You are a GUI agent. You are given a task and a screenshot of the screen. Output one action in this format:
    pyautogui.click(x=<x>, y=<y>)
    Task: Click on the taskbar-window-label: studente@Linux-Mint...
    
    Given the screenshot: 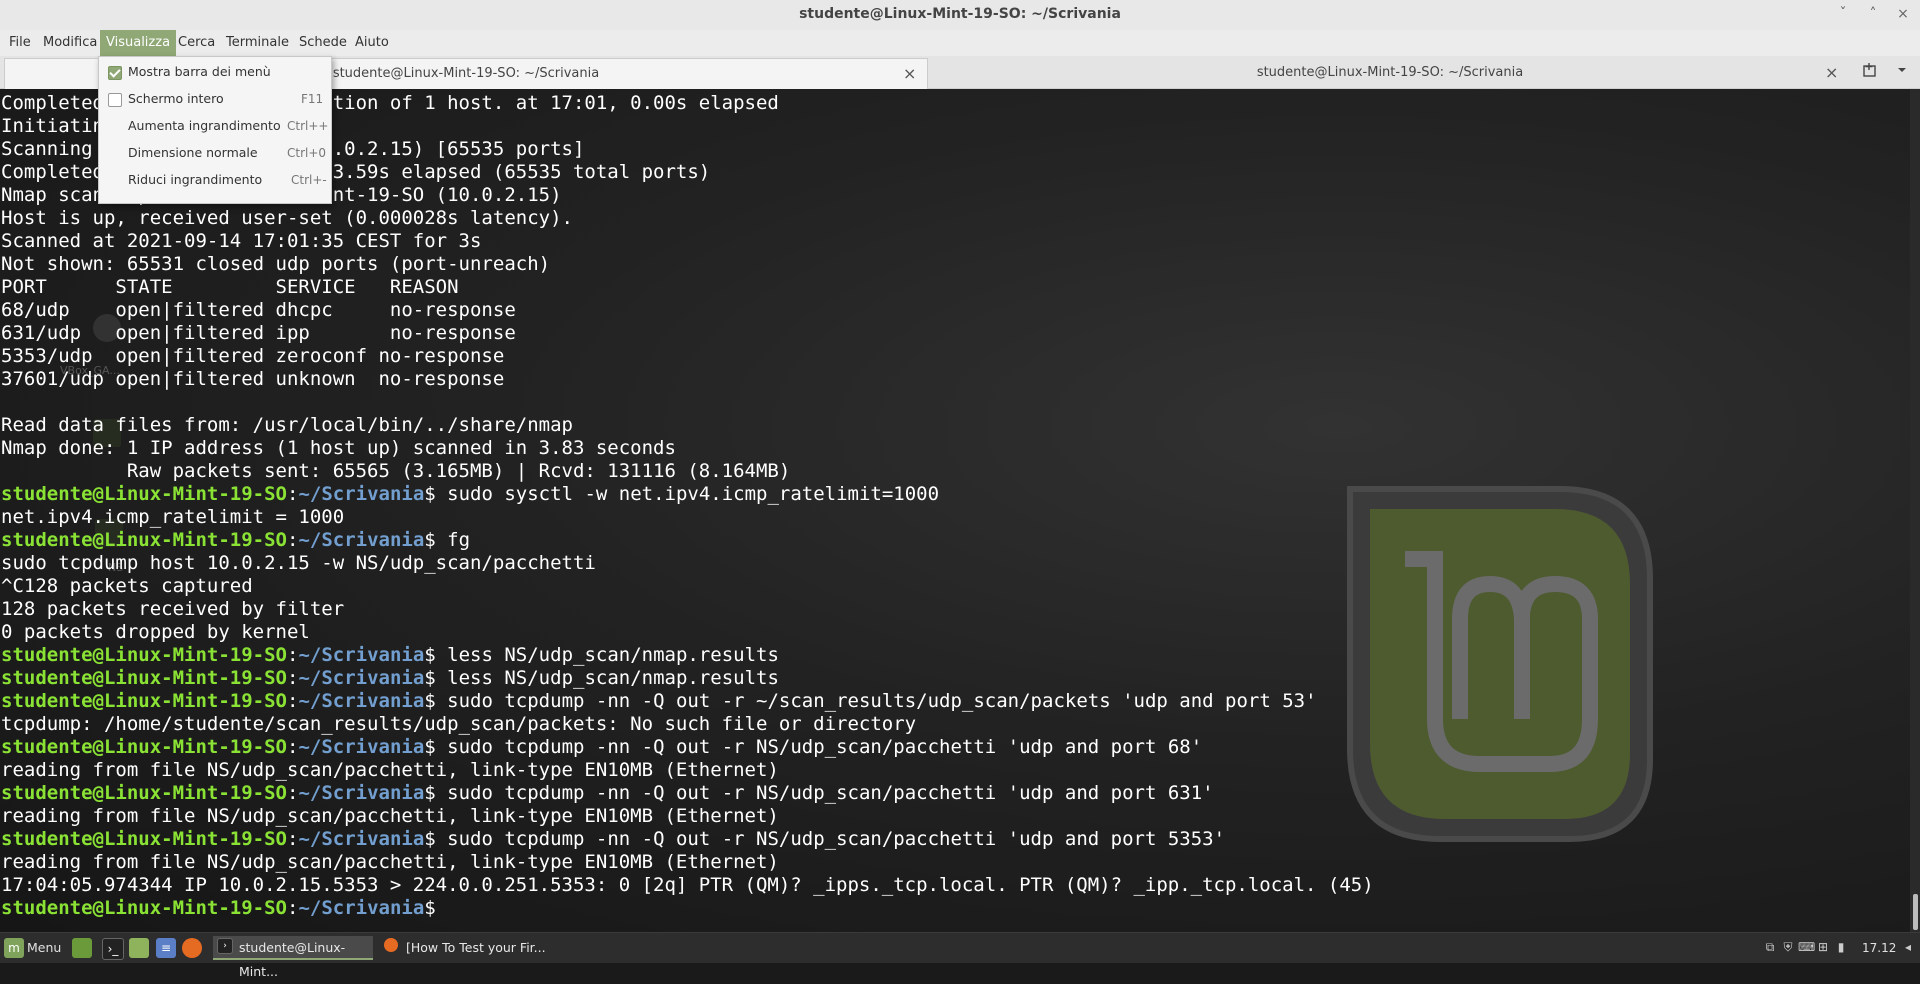 What is the action you would take?
    pyautogui.click(x=292, y=959)
    